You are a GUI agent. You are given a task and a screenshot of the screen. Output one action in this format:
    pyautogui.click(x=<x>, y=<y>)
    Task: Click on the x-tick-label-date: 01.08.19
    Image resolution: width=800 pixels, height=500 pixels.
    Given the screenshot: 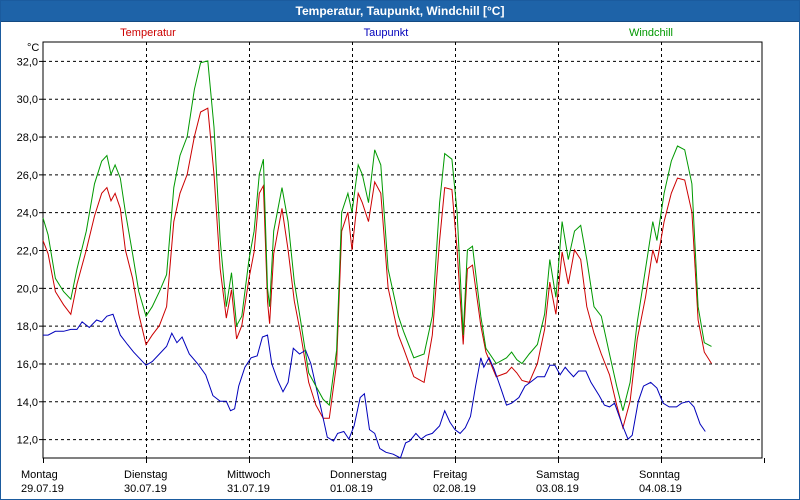 What is the action you would take?
    pyautogui.click(x=351, y=489)
    